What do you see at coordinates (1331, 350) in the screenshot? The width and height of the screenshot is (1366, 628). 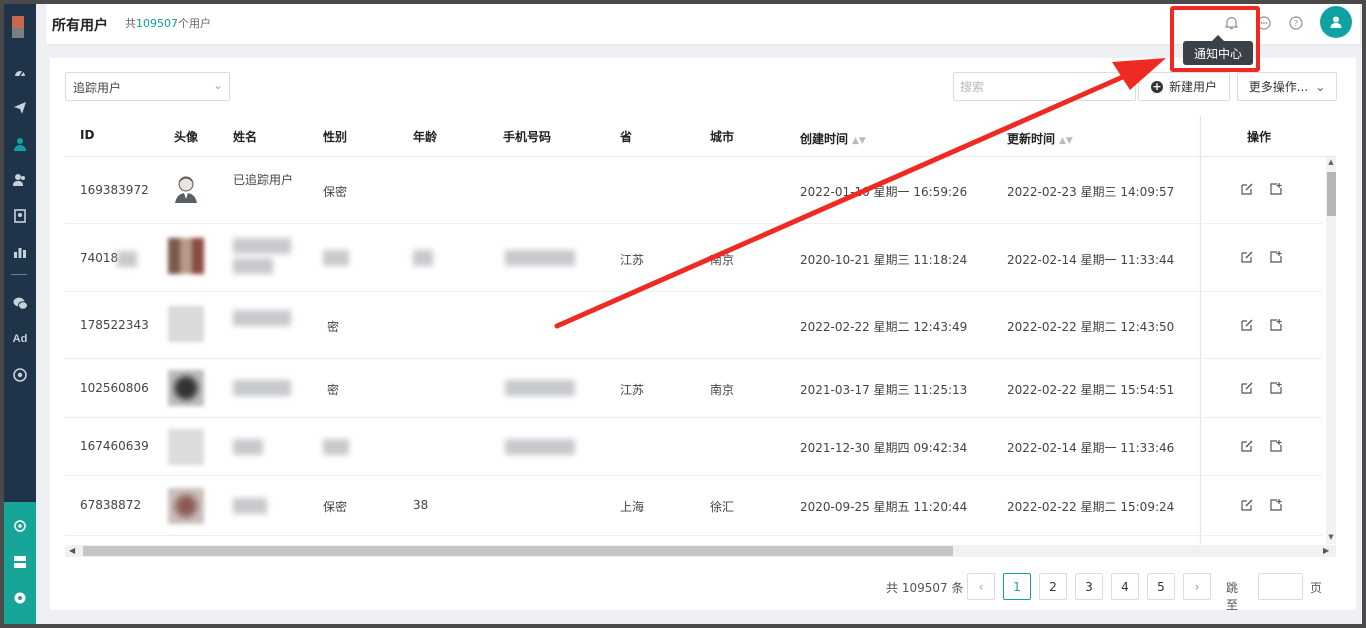 I see `vertical-scrollbar: ▲ ▼` at bounding box center [1331, 350].